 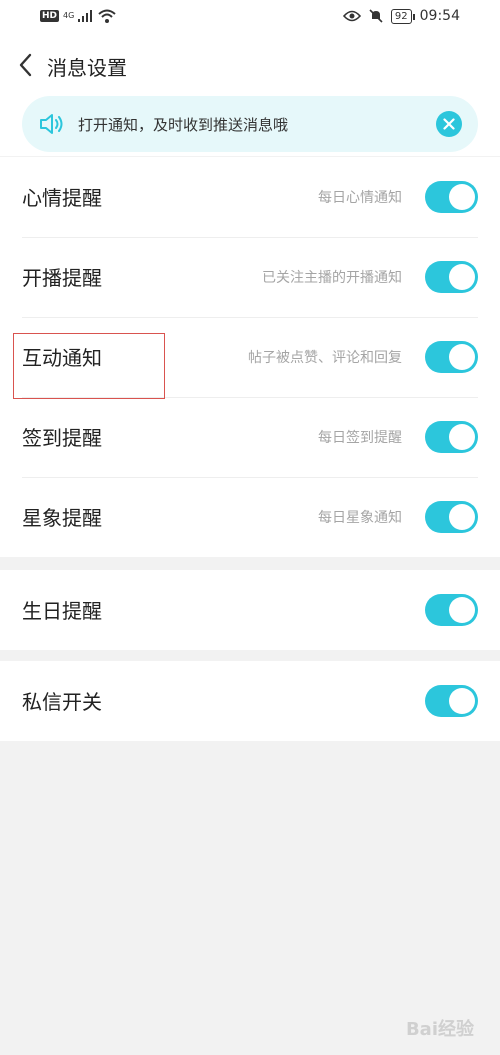 I want to click on setting-description: 每日星象通知, so click(x=360, y=518).